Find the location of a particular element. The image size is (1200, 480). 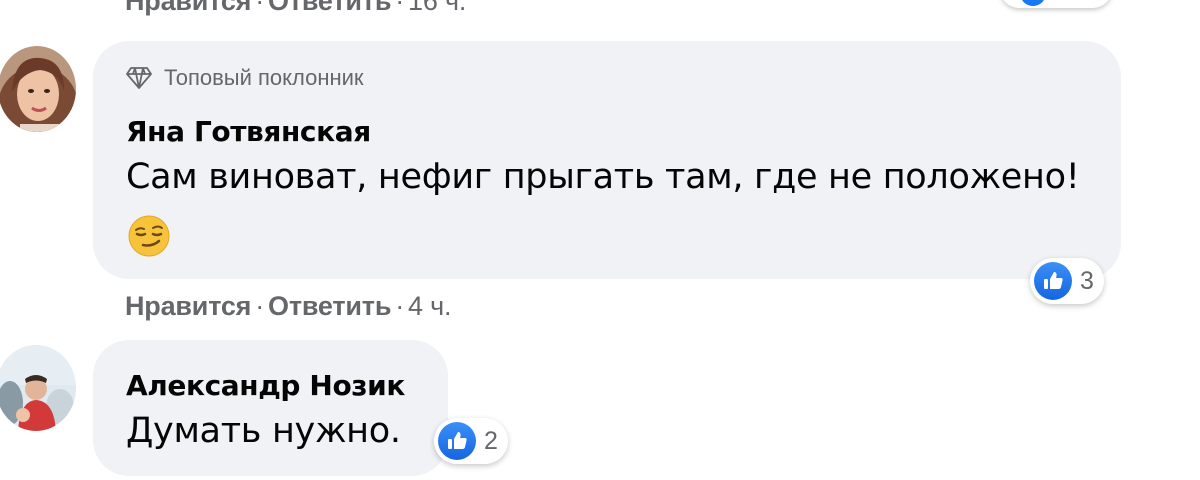

diamond-icon is located at coordinates (139, 78).